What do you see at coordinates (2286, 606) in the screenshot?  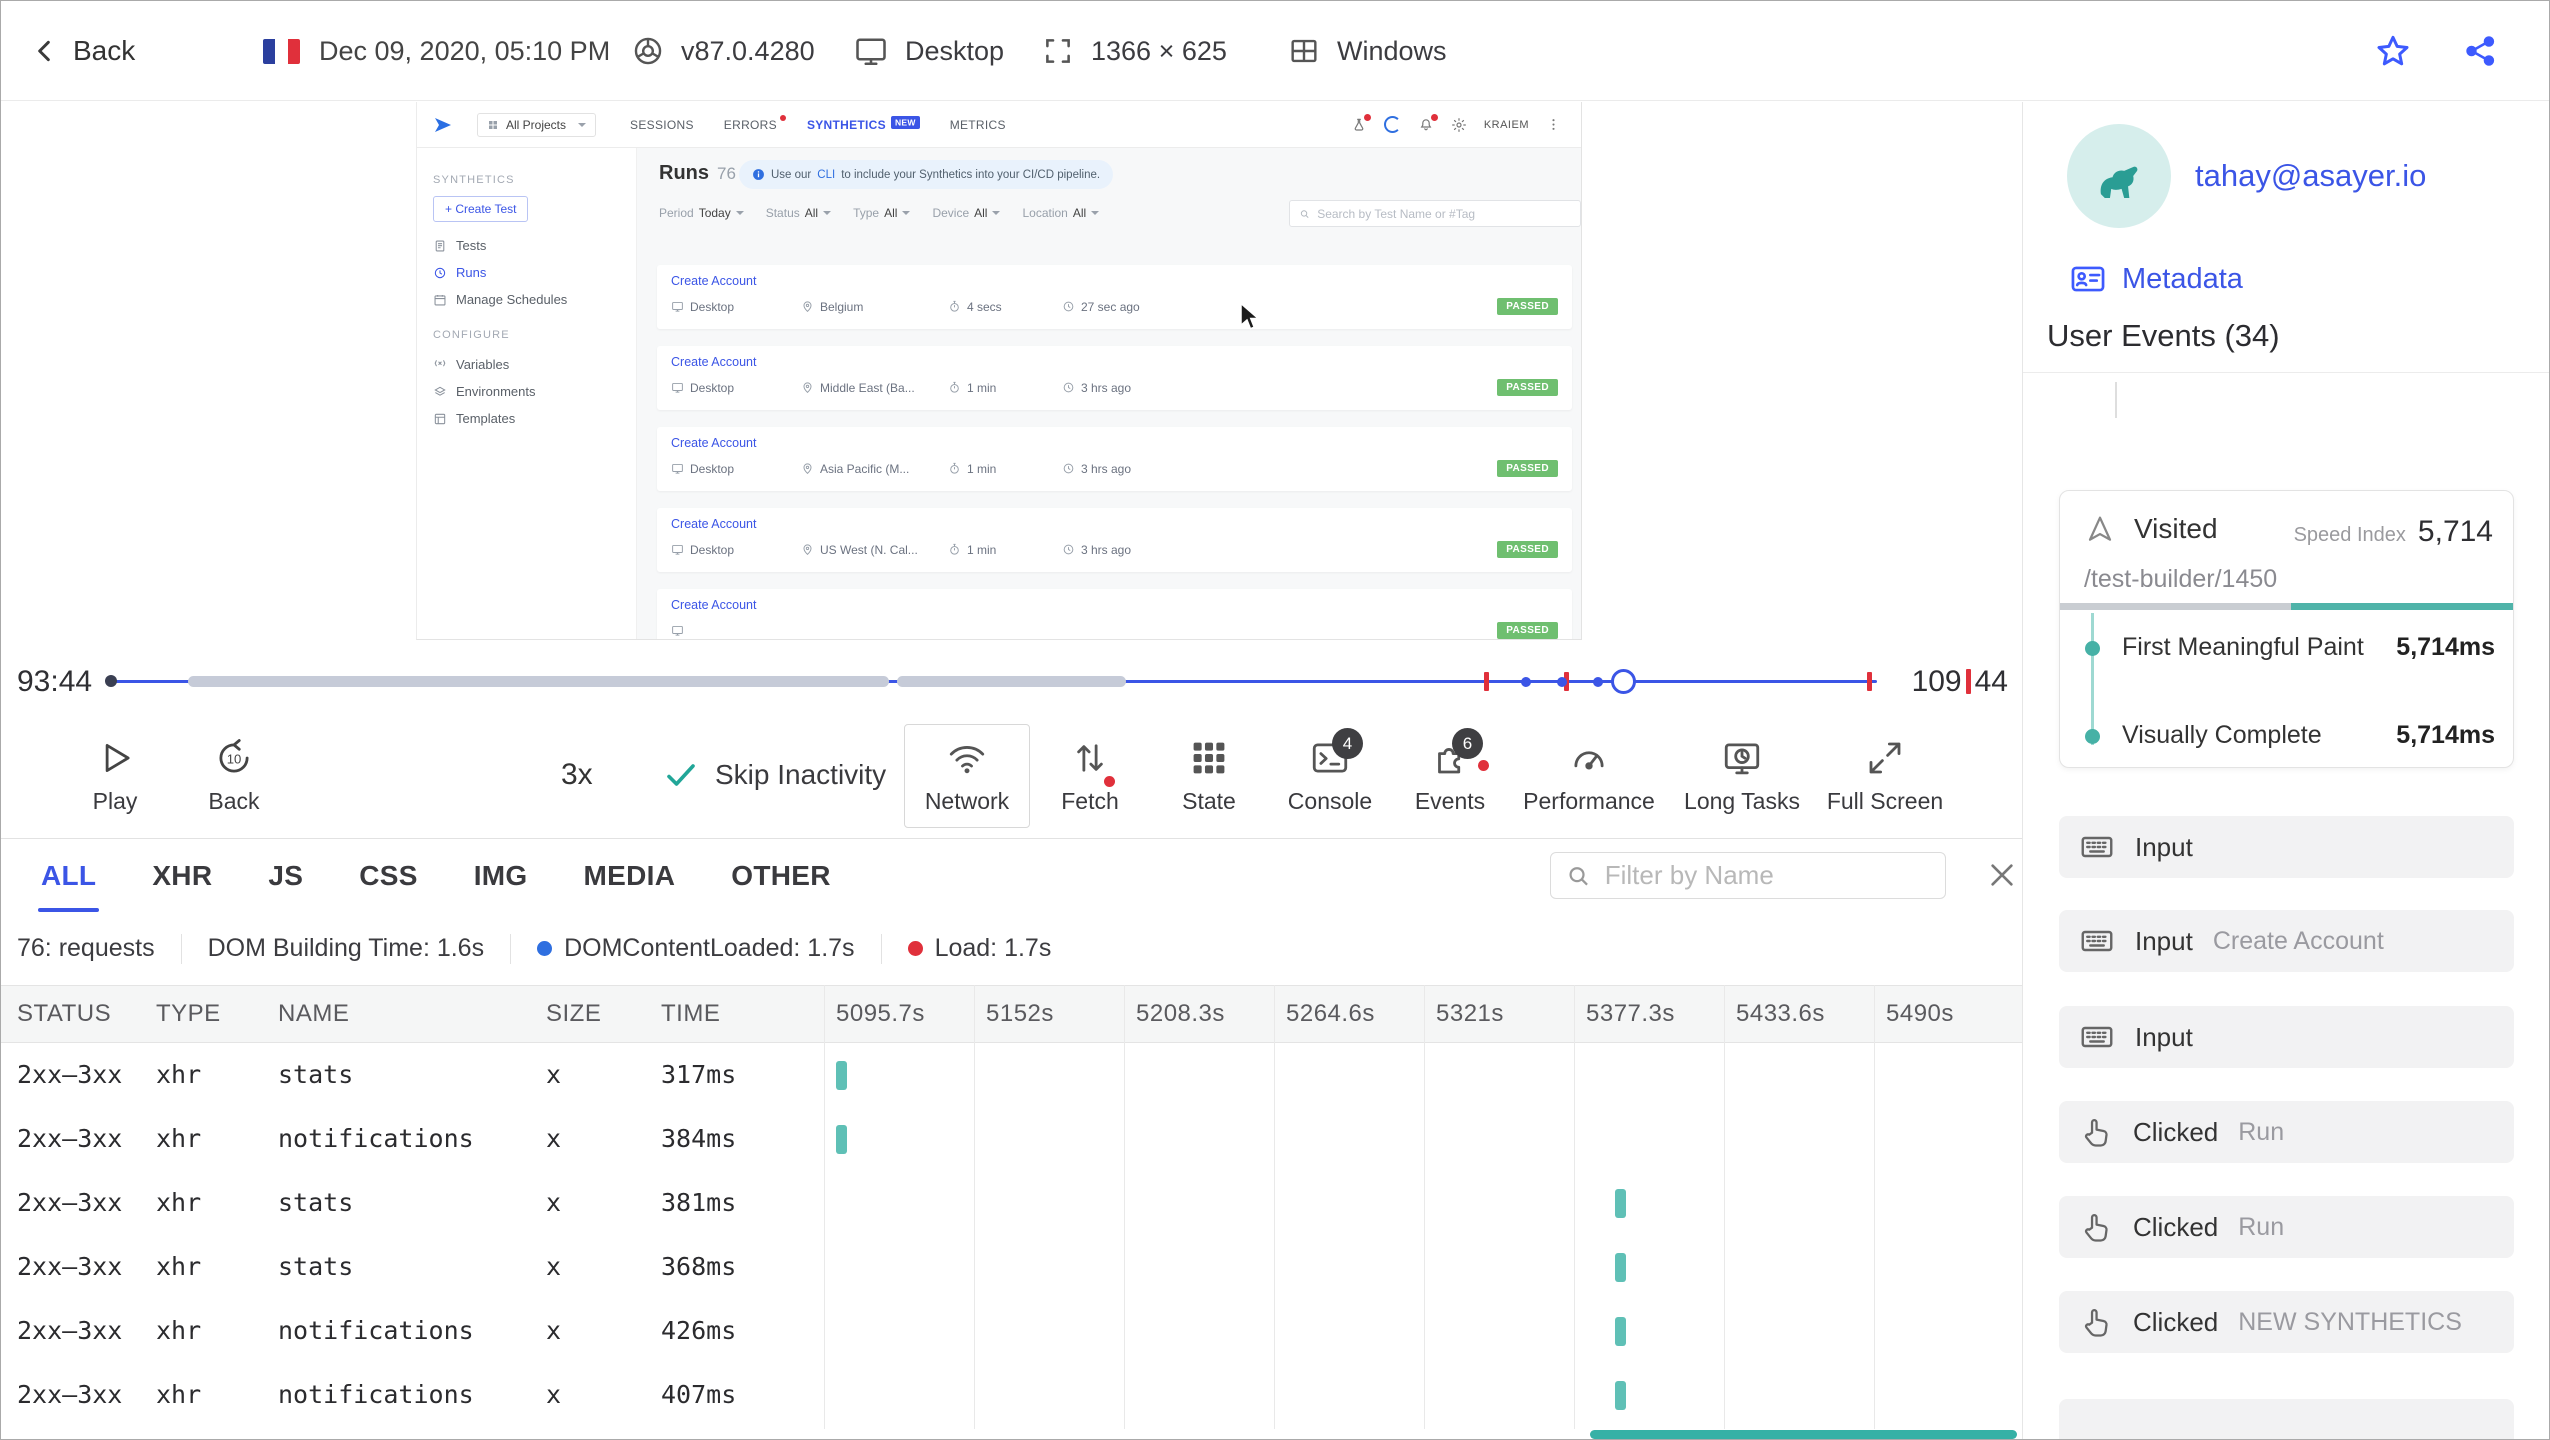 I see `load-progress-bar` at bounding box center [2286, 606].